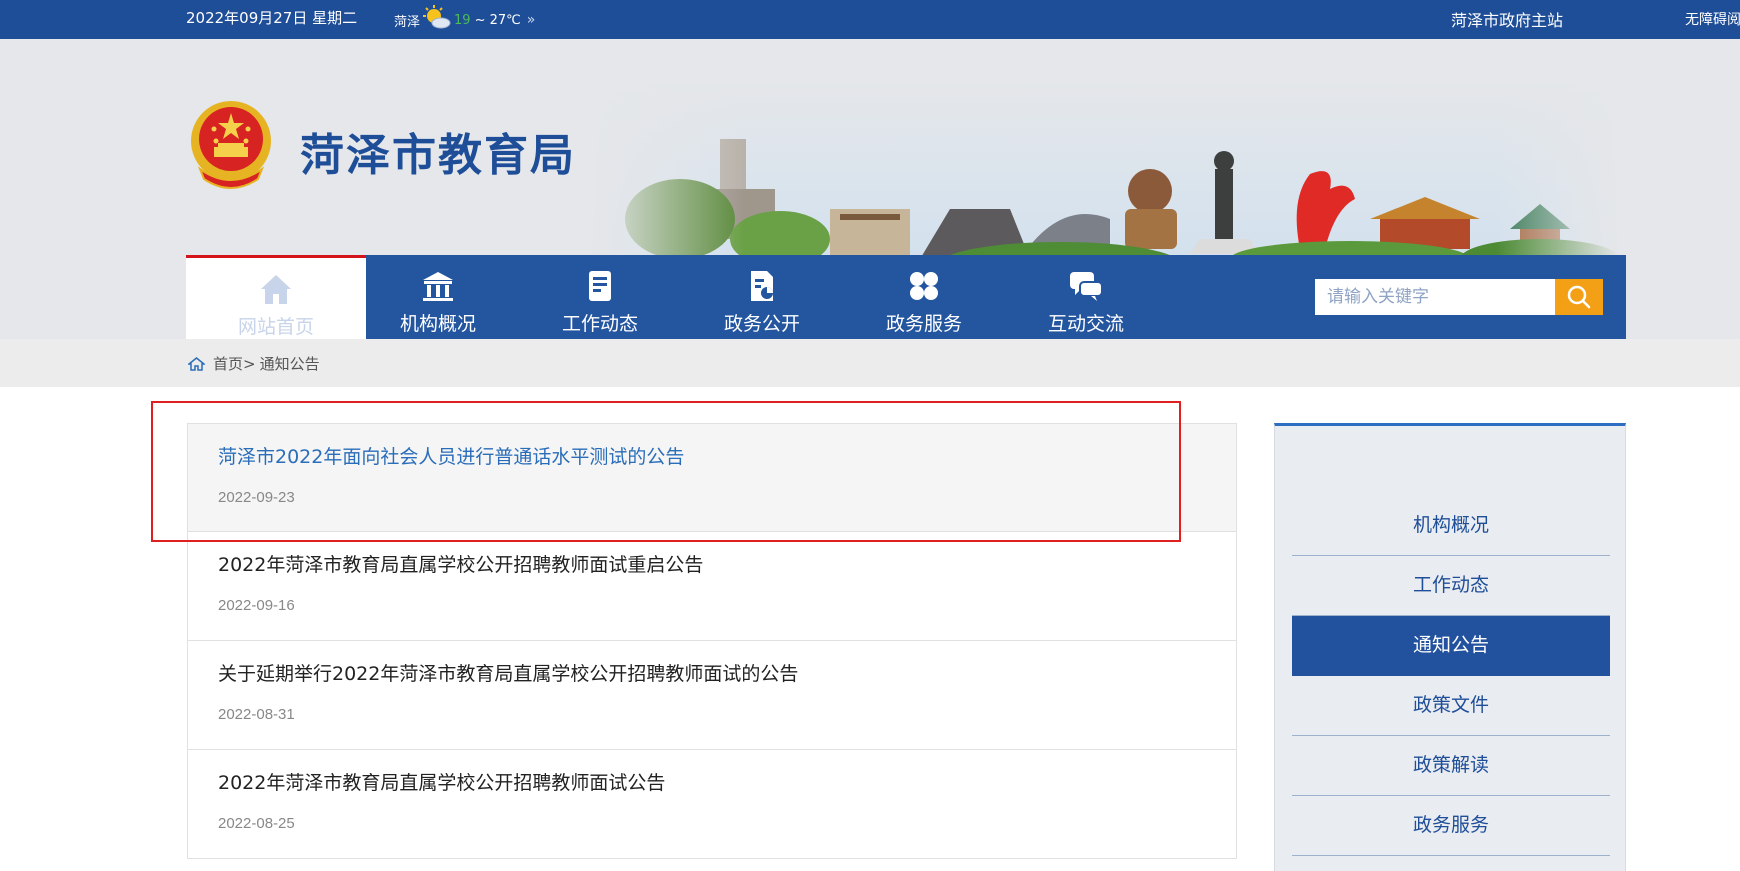  What do you see at coordinates (497, 20) in the screenshot?
I see `weather-high-temp: ~ 27℃` at bounding box center [497, 20].